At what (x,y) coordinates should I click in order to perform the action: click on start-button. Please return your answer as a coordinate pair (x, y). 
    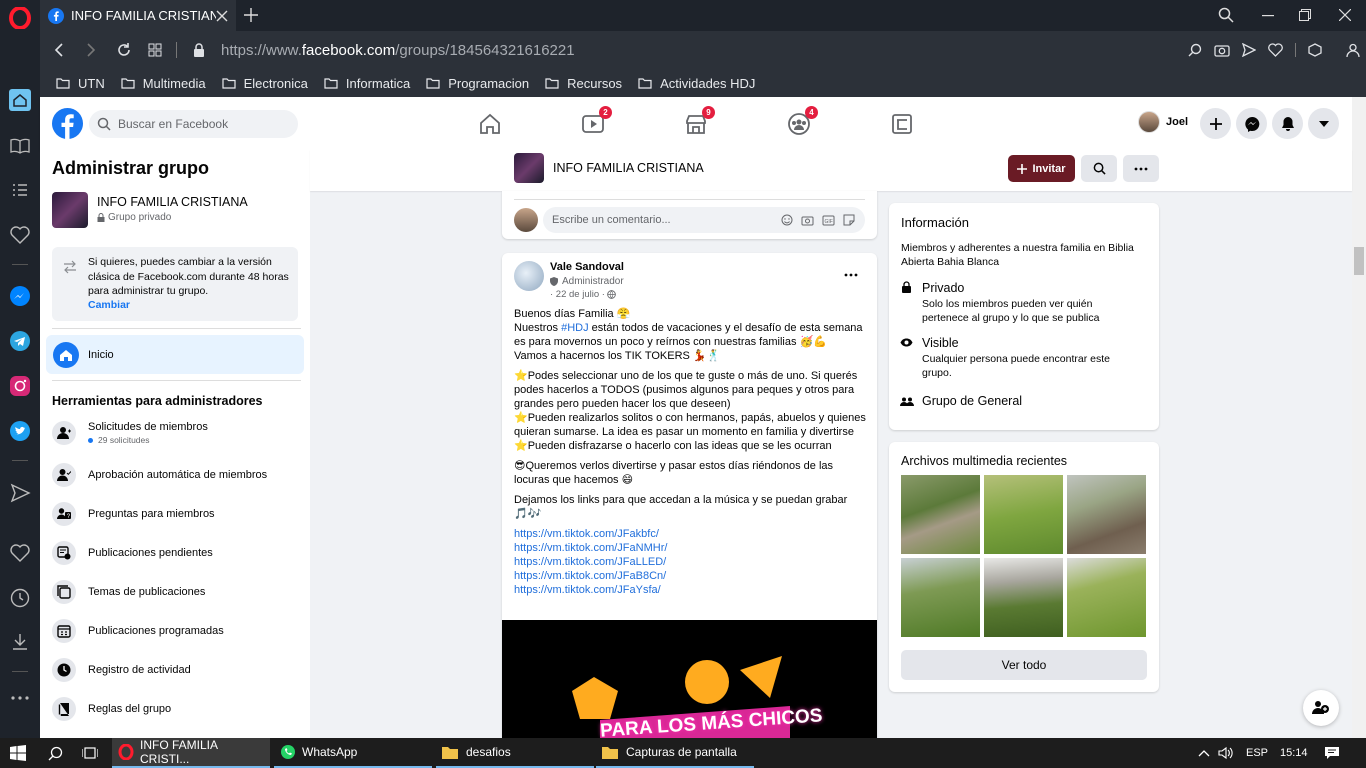
    Looking at the image, I should click on (18, 753).